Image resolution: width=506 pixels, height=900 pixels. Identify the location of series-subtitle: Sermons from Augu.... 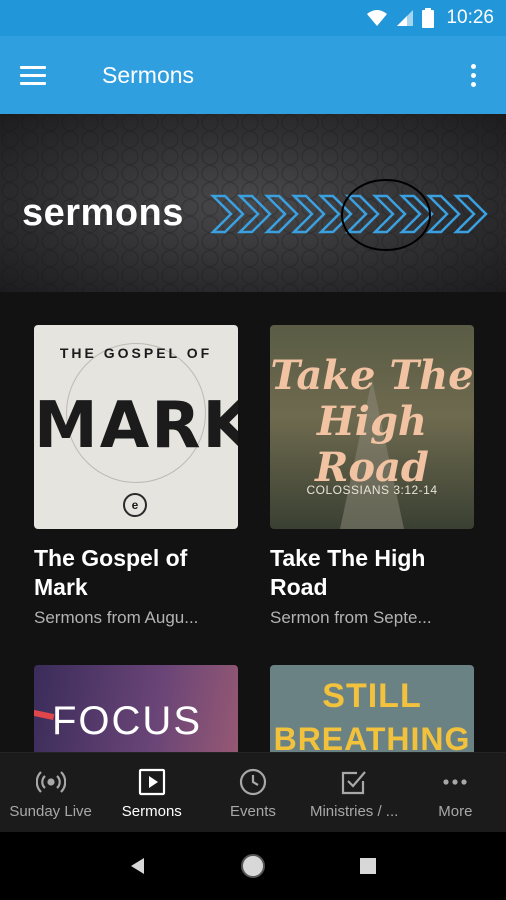
(116, 617).